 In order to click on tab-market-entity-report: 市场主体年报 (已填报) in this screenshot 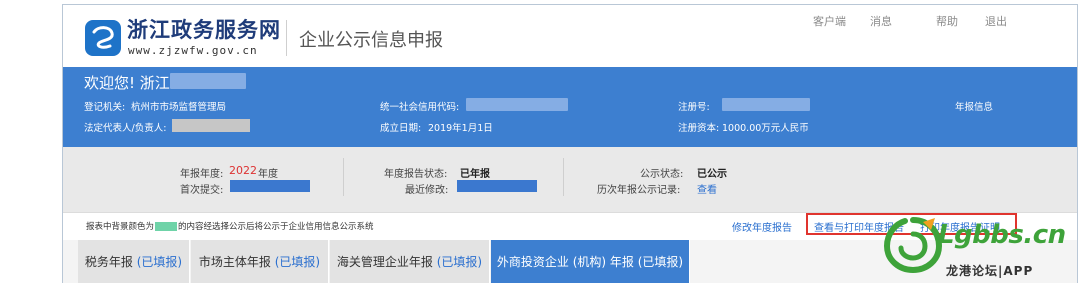, I will do `click(260, 261)`.